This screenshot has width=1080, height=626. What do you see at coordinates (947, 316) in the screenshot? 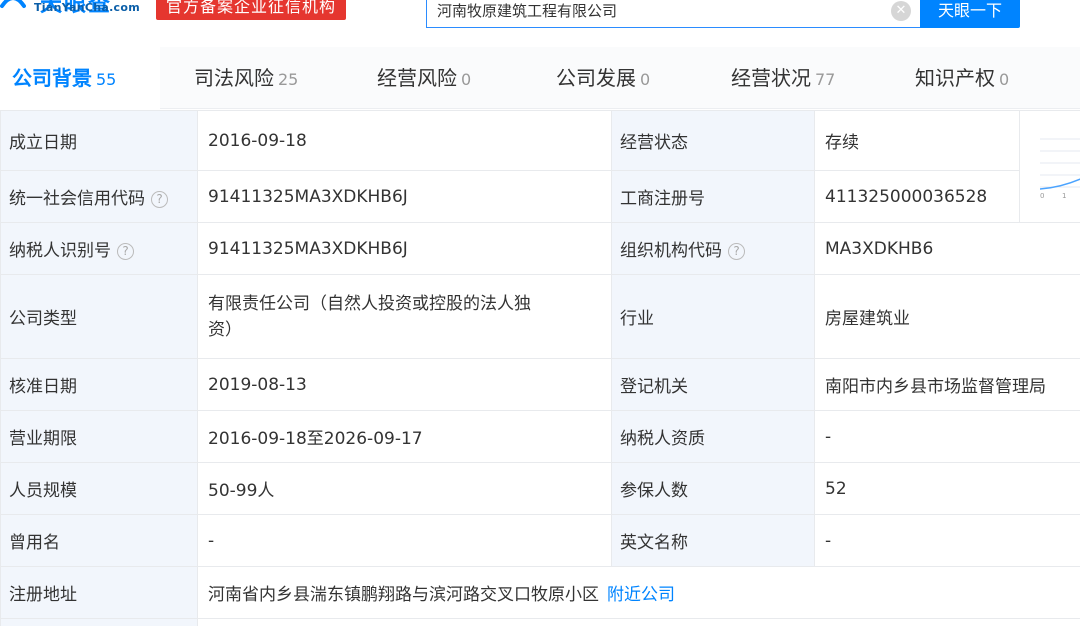
I see `industry-value: 房屋建筑业` at bounding box center [947, 316].